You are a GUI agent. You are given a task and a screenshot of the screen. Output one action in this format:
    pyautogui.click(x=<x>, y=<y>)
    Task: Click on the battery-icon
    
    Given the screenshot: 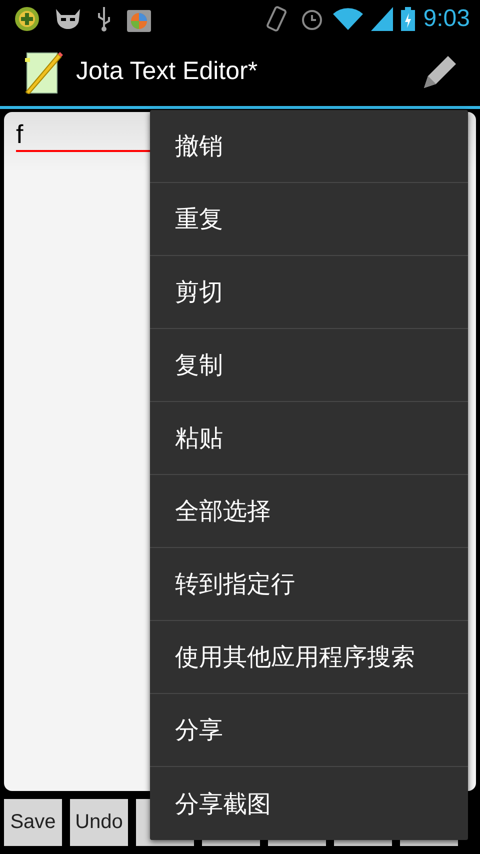 What is the action you would take?
    pyautogui.click(x=408, y=18)
    